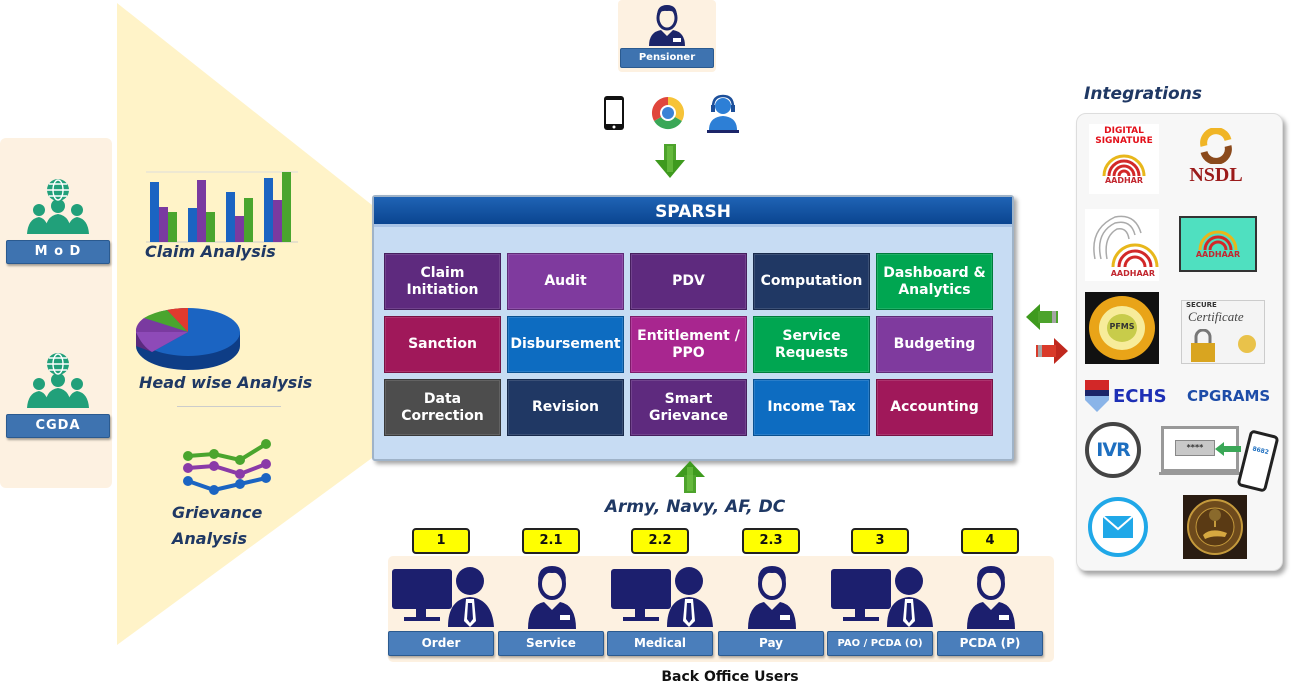 The height and width of the screenshot is (700, 1292). I want to click on step-badge: 2.1, so click(551, 541).